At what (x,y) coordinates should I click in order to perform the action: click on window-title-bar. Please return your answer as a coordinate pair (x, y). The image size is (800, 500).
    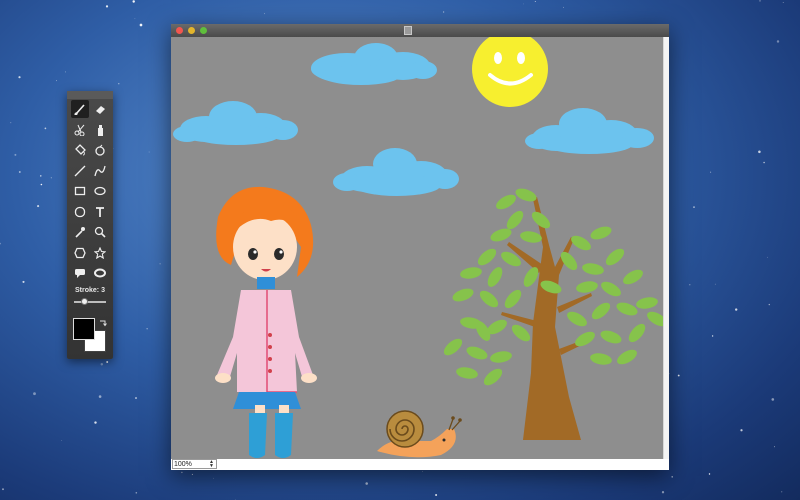
    Looking at the image, I should click on (420, 30).